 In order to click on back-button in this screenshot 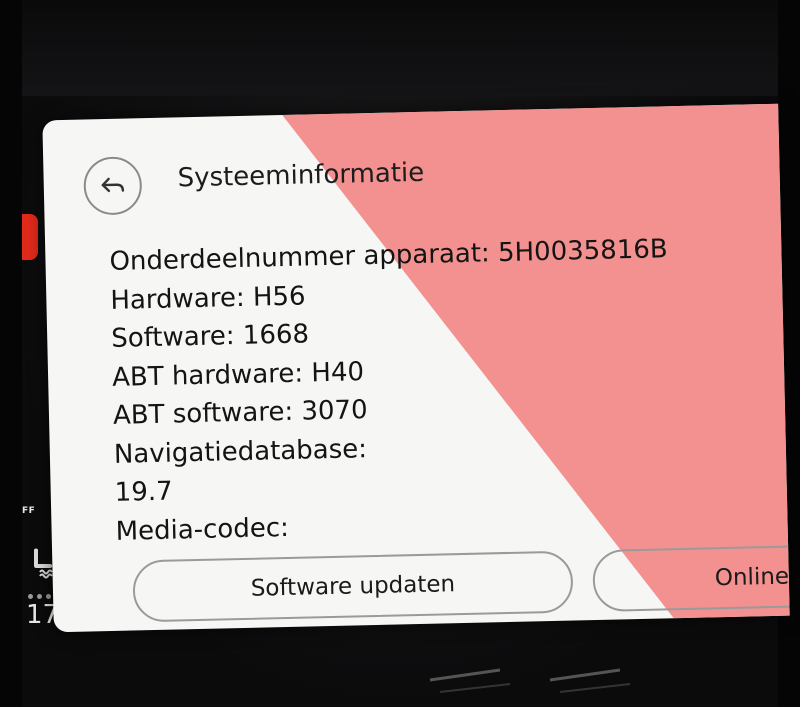, I will do `click(113, 186)`.